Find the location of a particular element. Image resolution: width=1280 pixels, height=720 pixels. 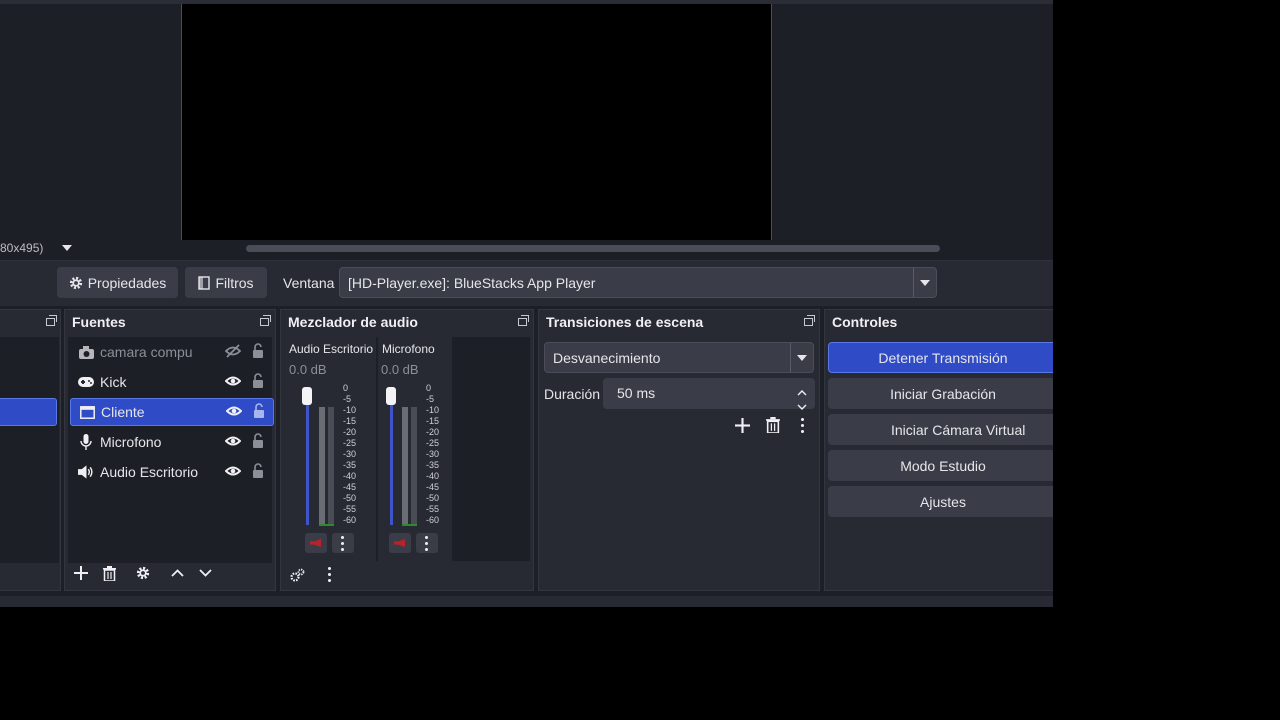

transition-select: Desvanecimiento is located at coordinates (679, 357).